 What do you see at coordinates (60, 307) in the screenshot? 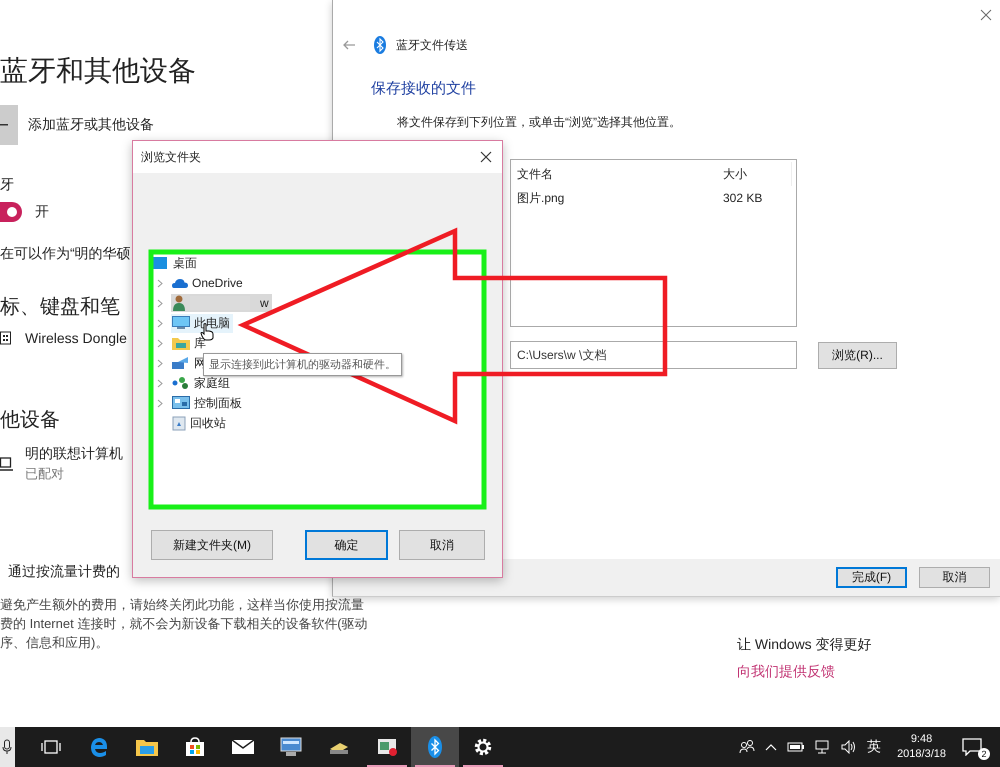
I see `section-heading: 标、键盘和笔` at bounding box center [60, 307].